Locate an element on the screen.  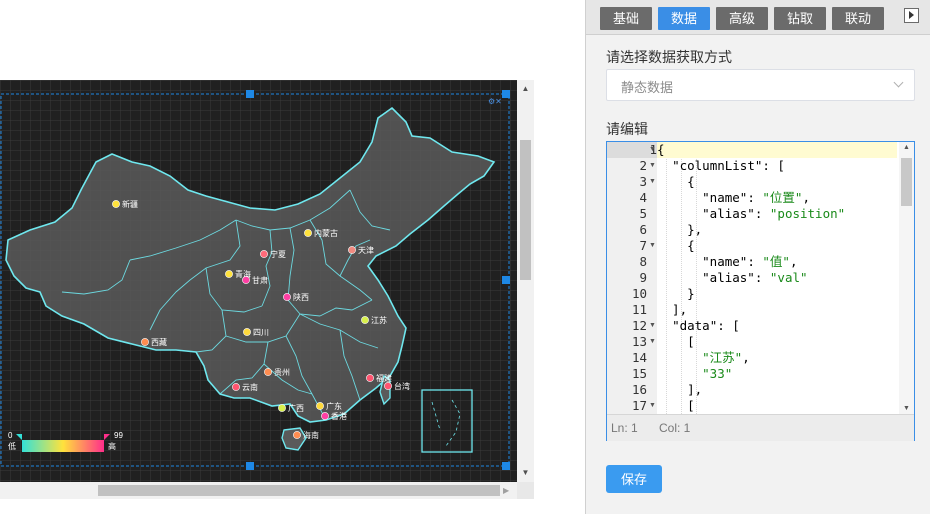
province-label: 广西 is located at coordinates (296, 408).